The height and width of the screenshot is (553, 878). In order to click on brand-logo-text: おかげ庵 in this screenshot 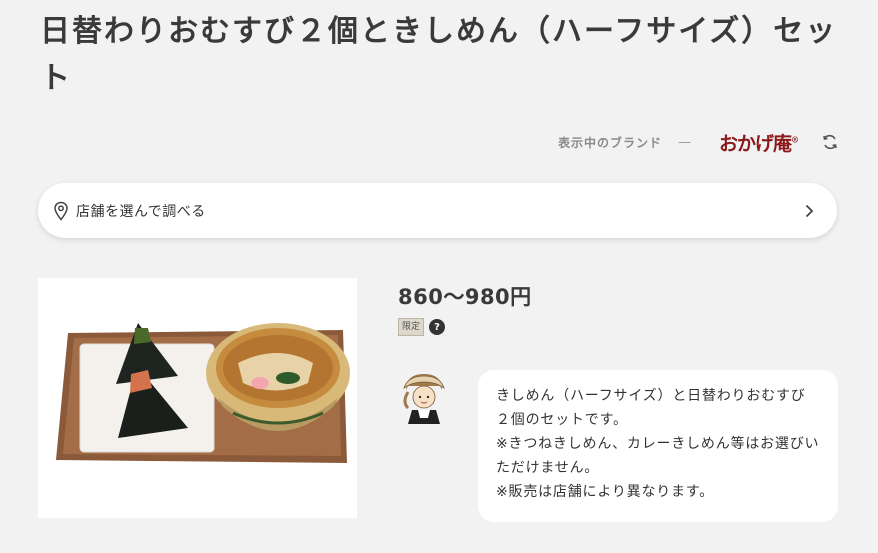, I will do `click(755, 143)`.